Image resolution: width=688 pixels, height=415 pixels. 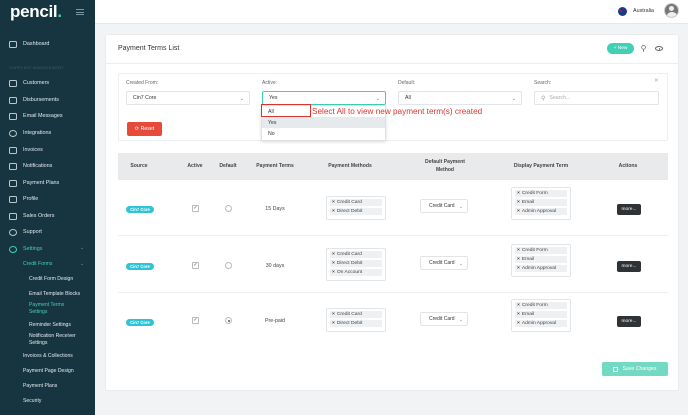 I want to click on new-button: + New, so click(x=620, y=48).